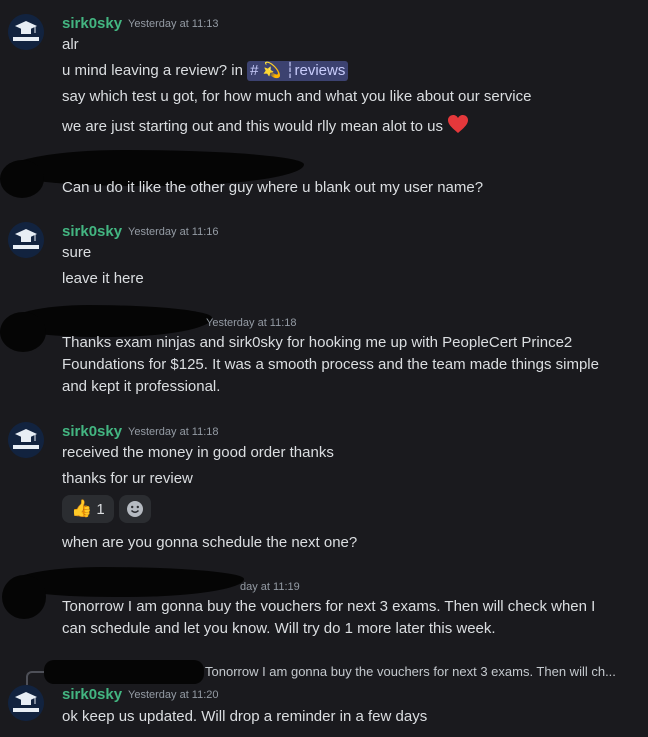 The width and height of the screenshot is (648, 737). What do you see at coordinates (103, 278) in the screenshot?
I see `message-text: leave it here` at bounding box center [103, 278].